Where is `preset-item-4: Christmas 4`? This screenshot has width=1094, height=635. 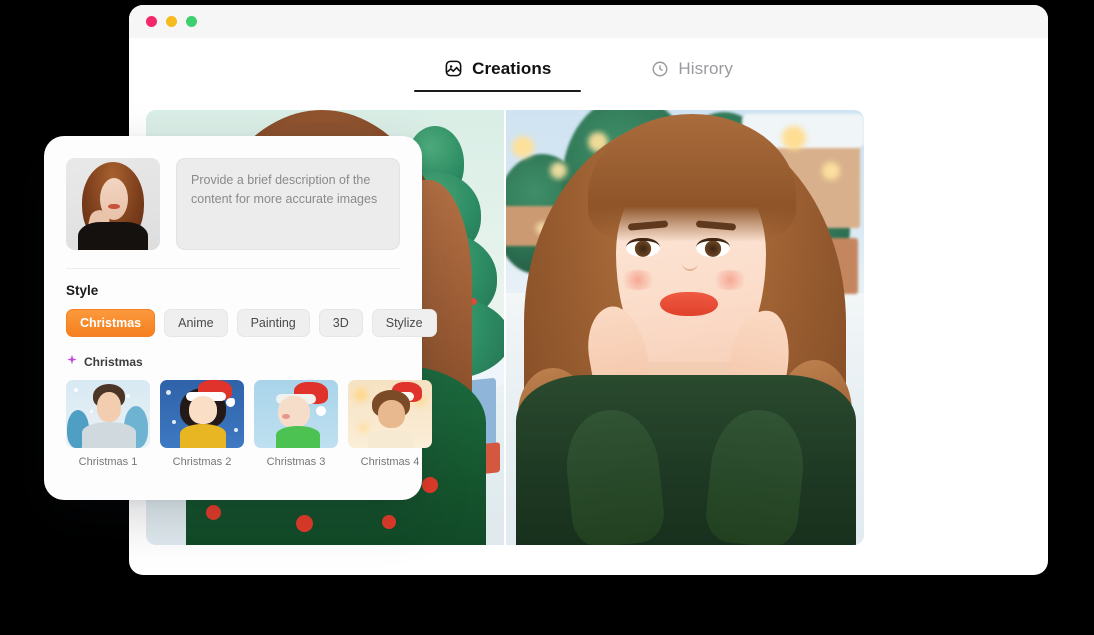 preset-item-4: Christmas 4 is located at coordinates (390, 424).